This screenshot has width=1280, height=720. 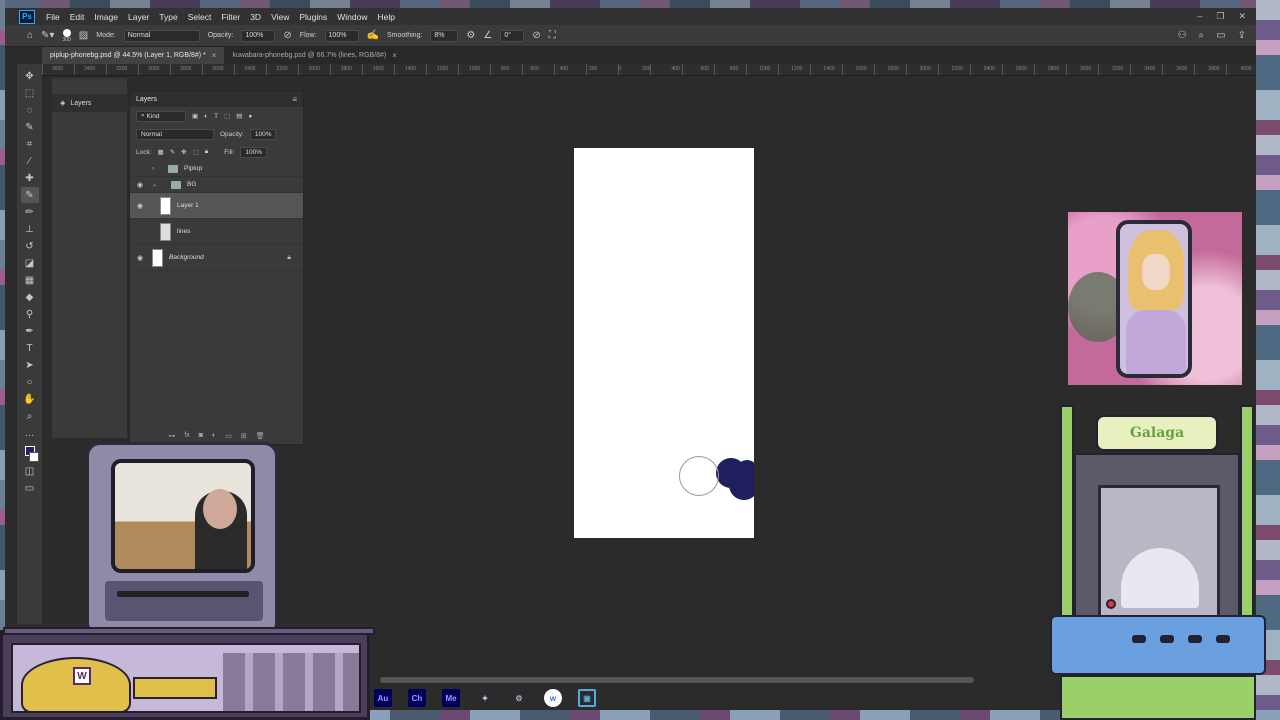 I want to click on move-tool-icon: ✥, so click(x=30, y=76).